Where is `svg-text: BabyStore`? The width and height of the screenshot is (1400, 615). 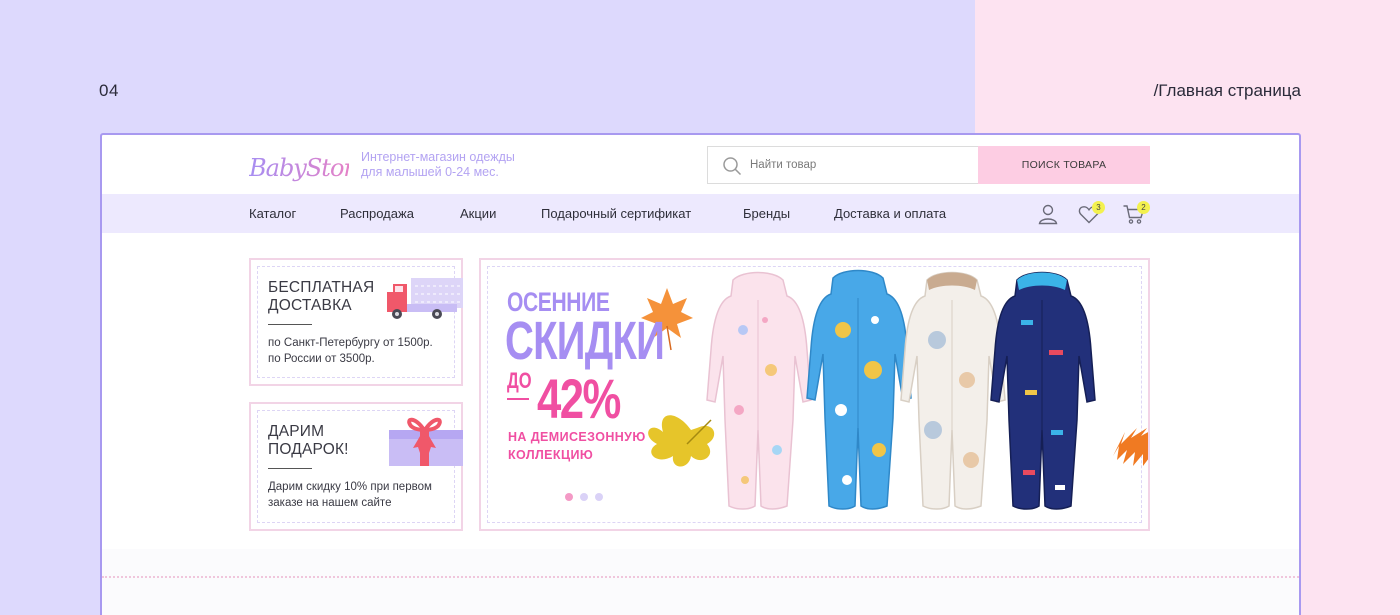 svg-text: BabyStore is located at coordinates (299, 168).